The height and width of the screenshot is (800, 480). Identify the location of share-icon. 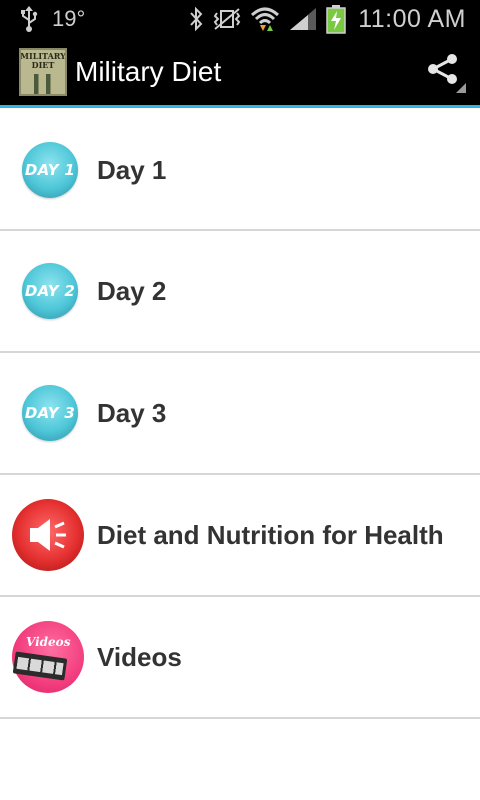
(443, 71).